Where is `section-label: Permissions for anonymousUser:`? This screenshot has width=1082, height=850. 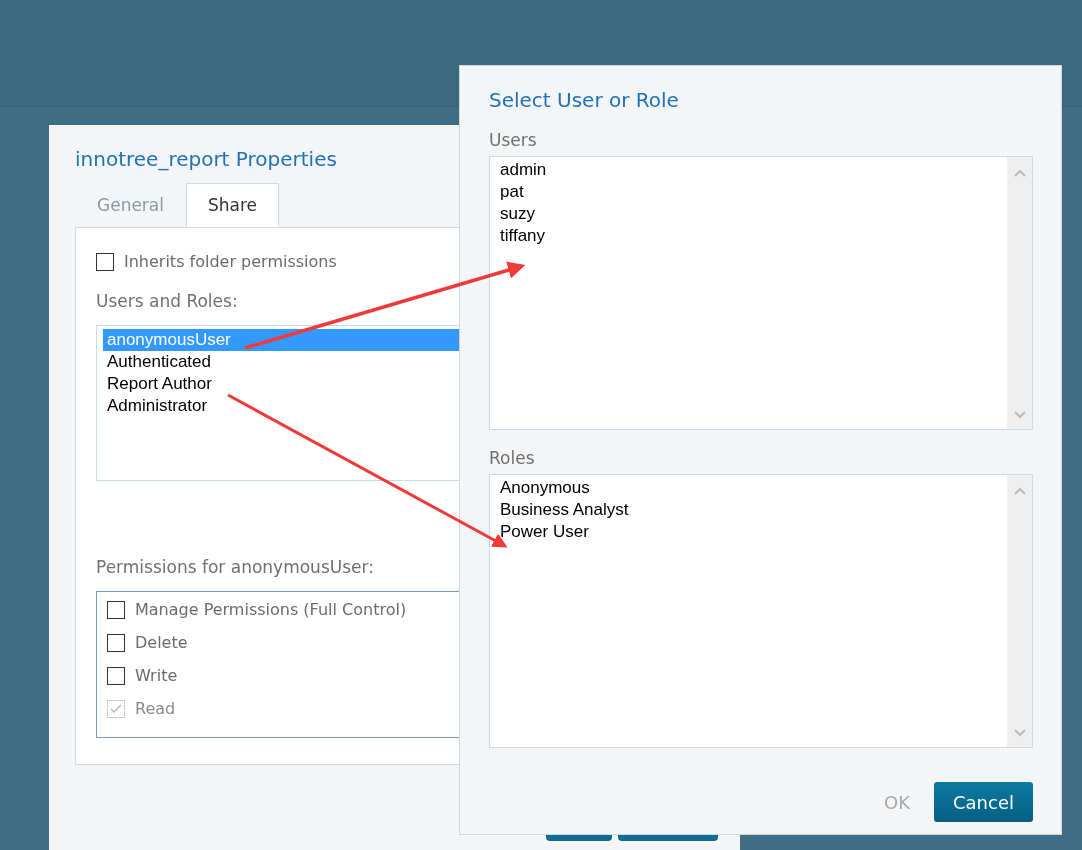
section-label: Permissions for anonymousUser: is located at coordinates (235, 567).